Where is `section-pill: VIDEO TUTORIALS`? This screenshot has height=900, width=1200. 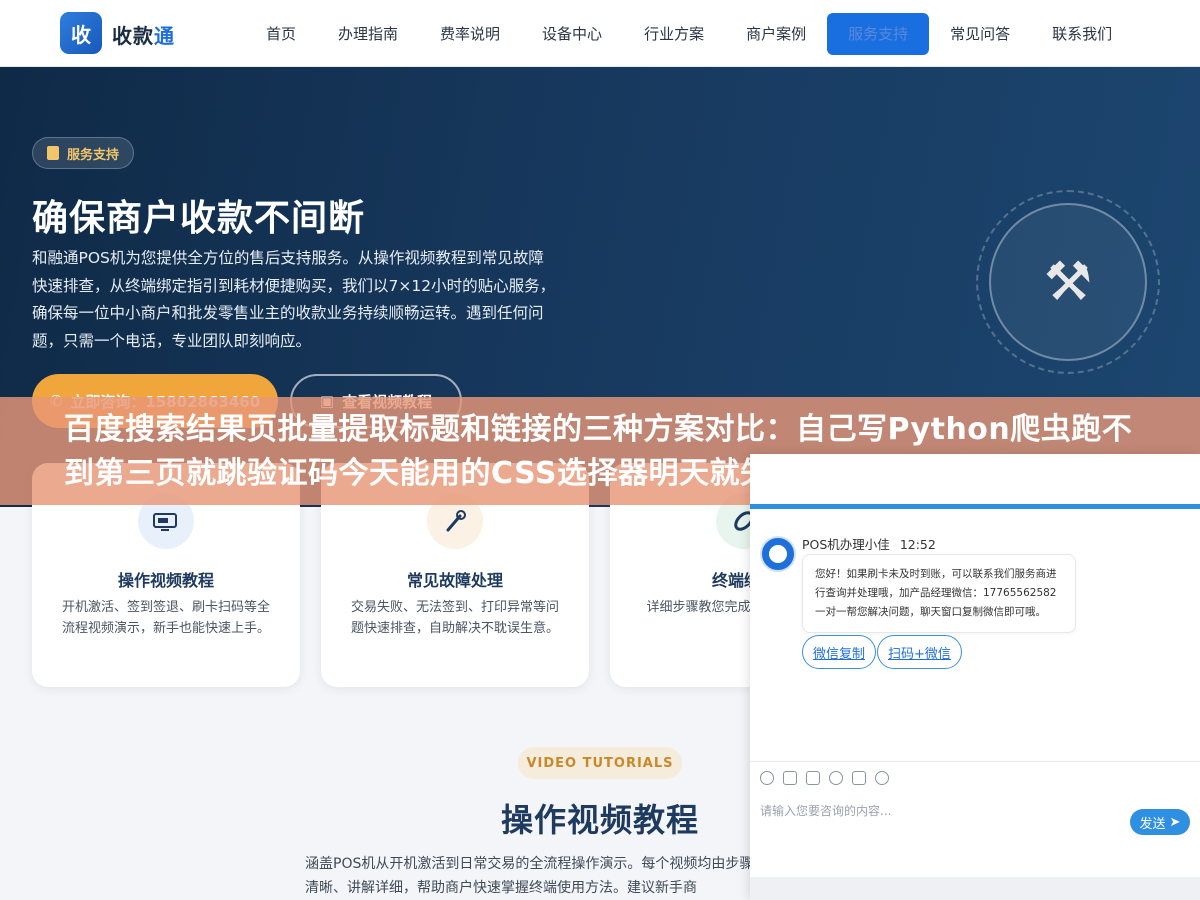 section-pill: VIDEO TUTORIALS is located at coordinates (600, 763).